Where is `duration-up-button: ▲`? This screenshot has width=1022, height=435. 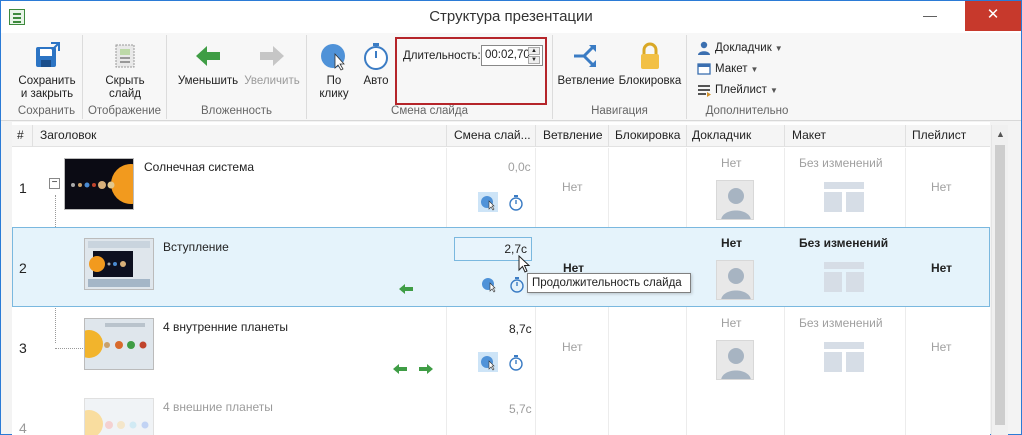 duration-up-button: ▲ is located at coordinates (534, 51).